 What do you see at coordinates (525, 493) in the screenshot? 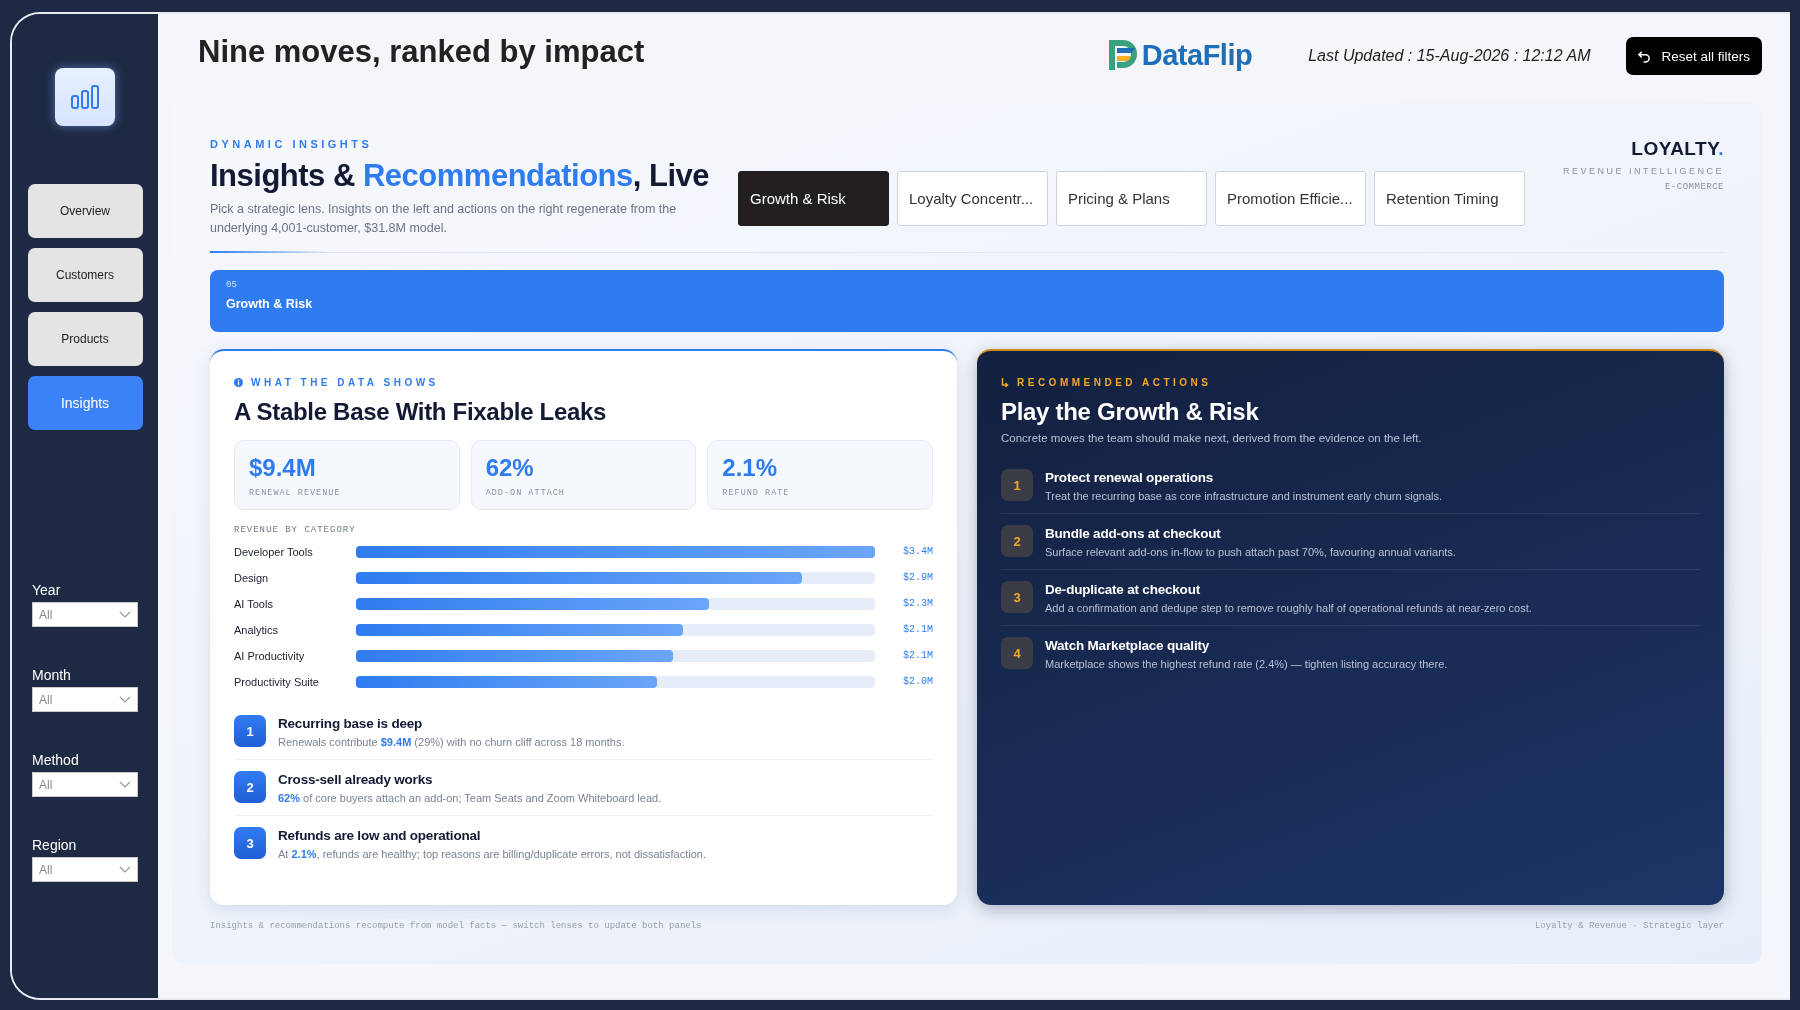
I see `stat-label: ADD-ON ATTACH` at bounding box center [525, 493].